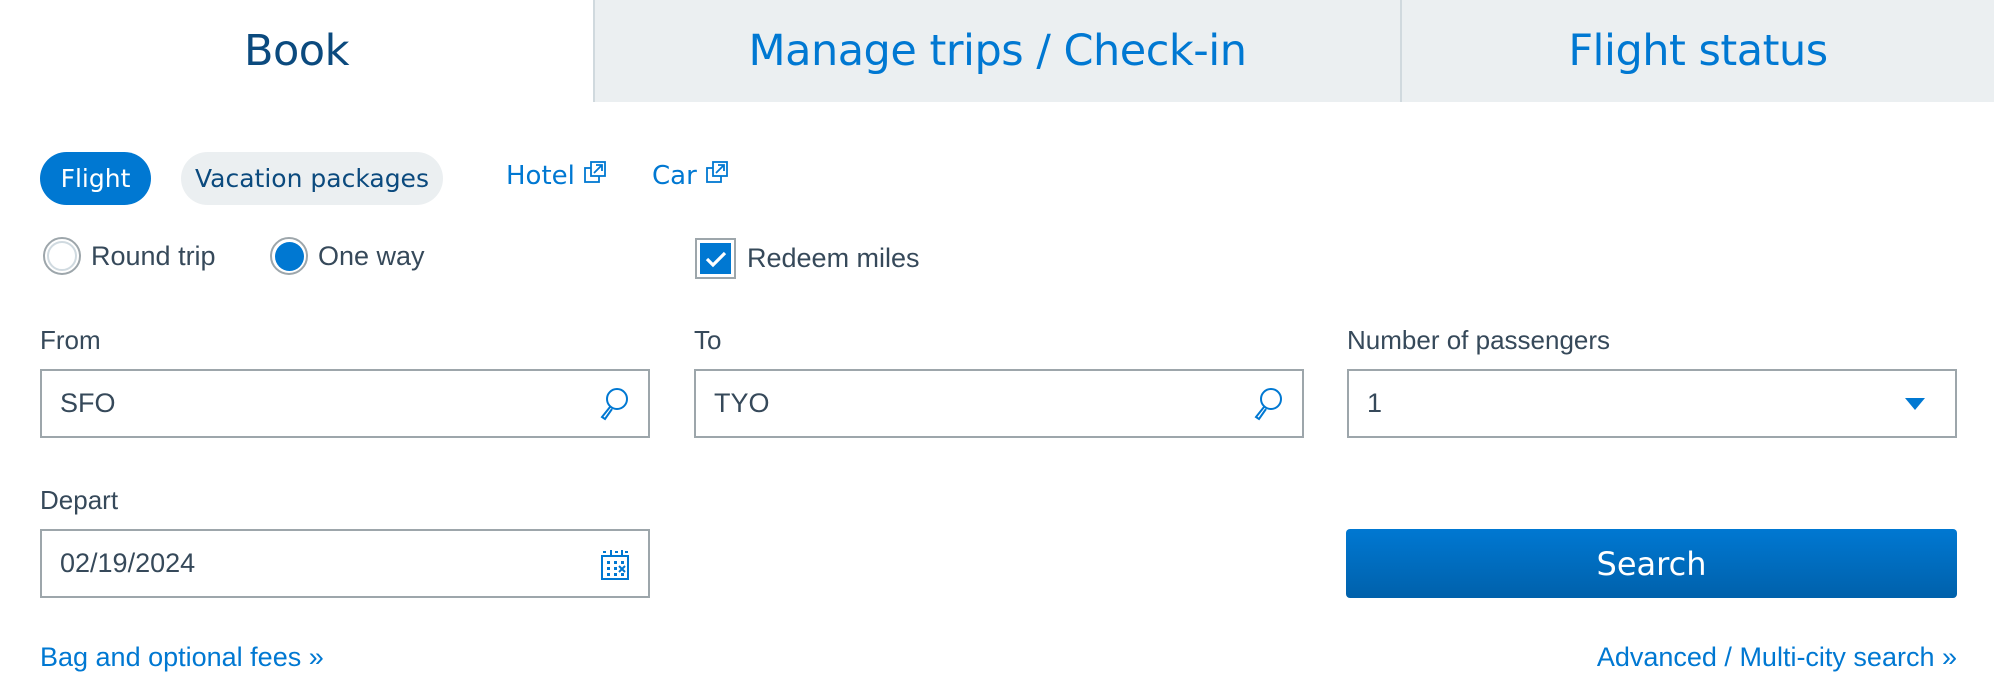  I want to click on tab-flight-status-label: Flight status, so click(1698, 51).